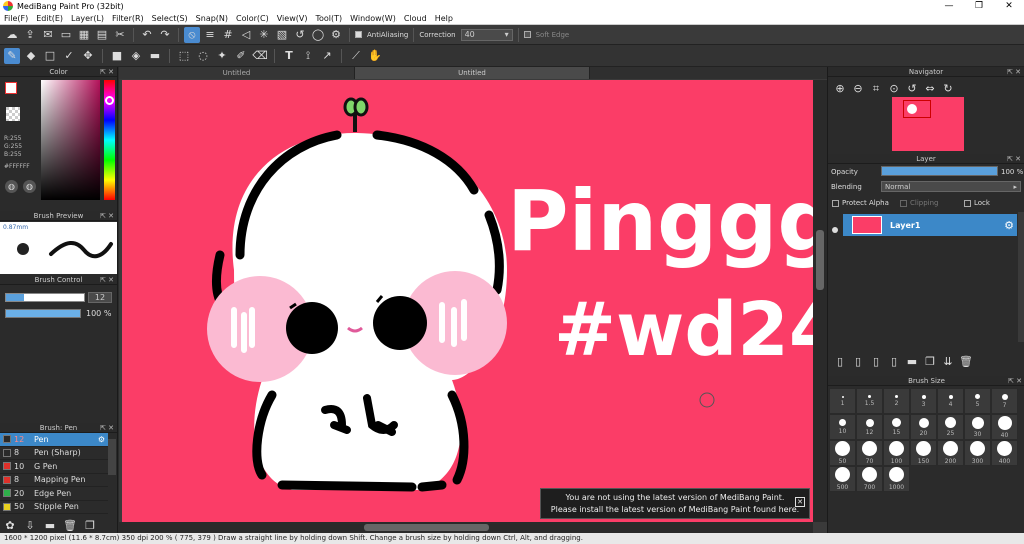  Describe the element at coordinates (375, 56) in the screenshot. I see `hand-icon: ✋` at that location.